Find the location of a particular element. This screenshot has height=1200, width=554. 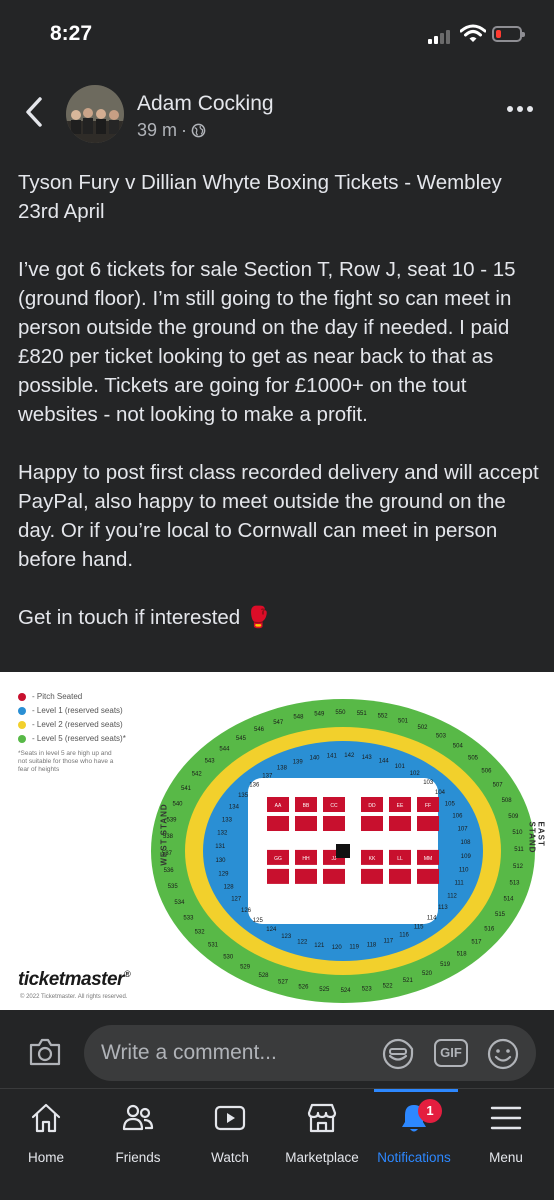

level5-section-label: 529 is located at coordinates (245, 968).